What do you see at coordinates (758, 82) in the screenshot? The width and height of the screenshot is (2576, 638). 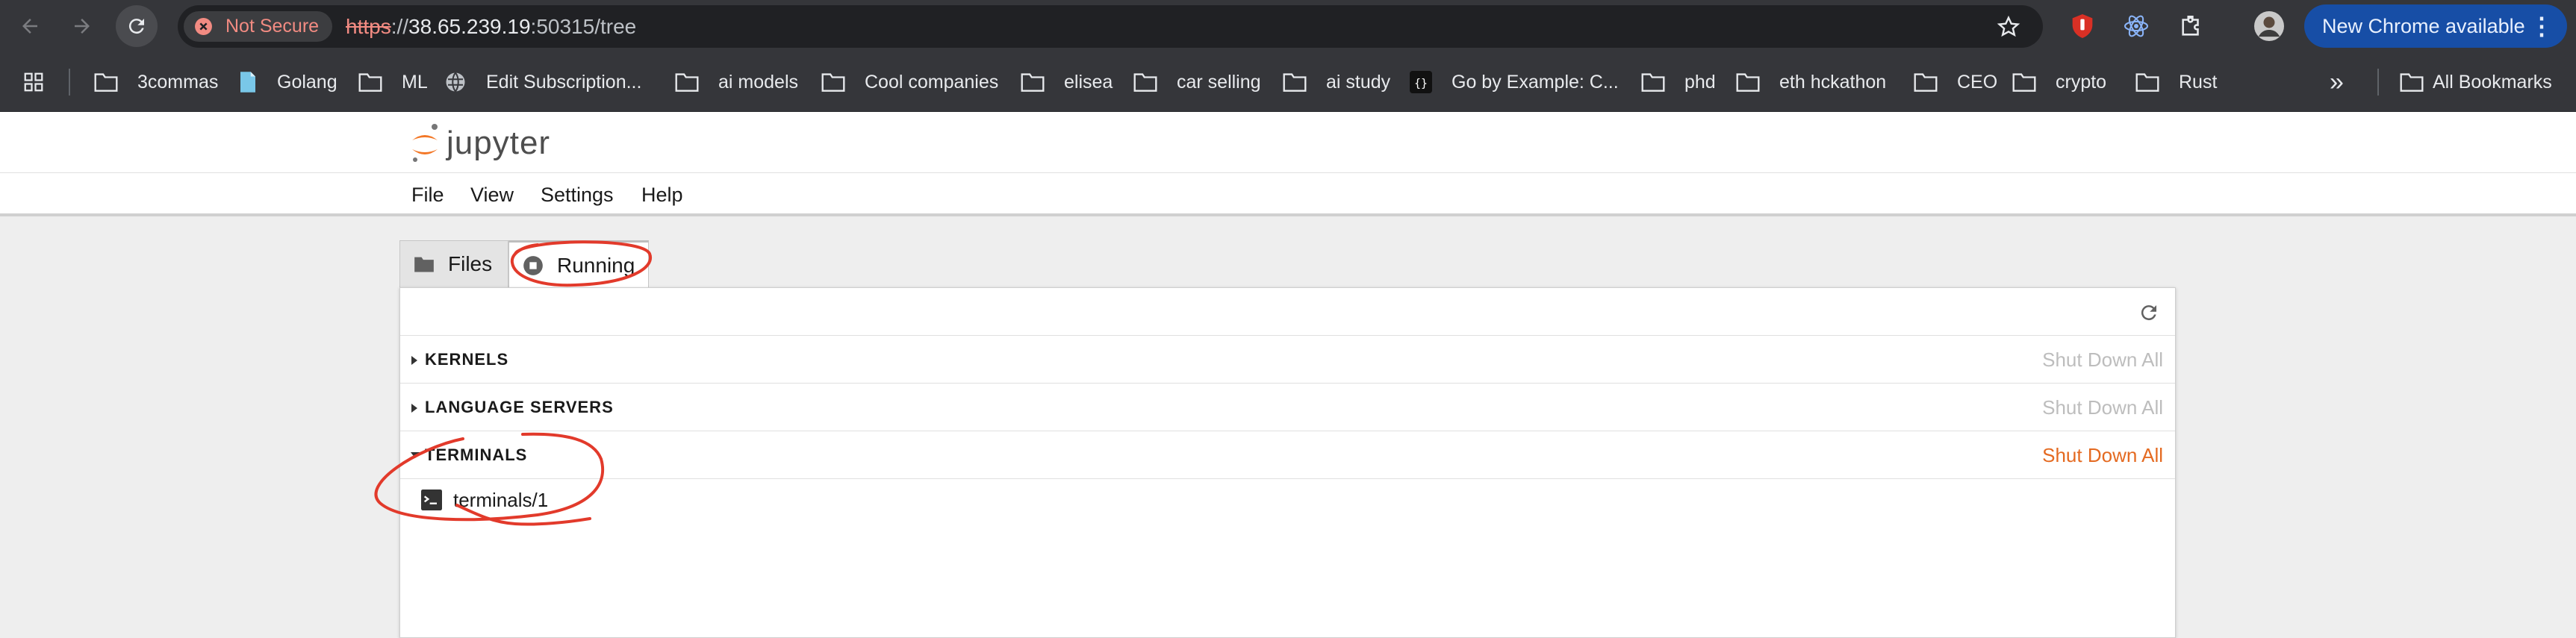 I see `bookmark-label: ai models` at bounding box center [758, 82].